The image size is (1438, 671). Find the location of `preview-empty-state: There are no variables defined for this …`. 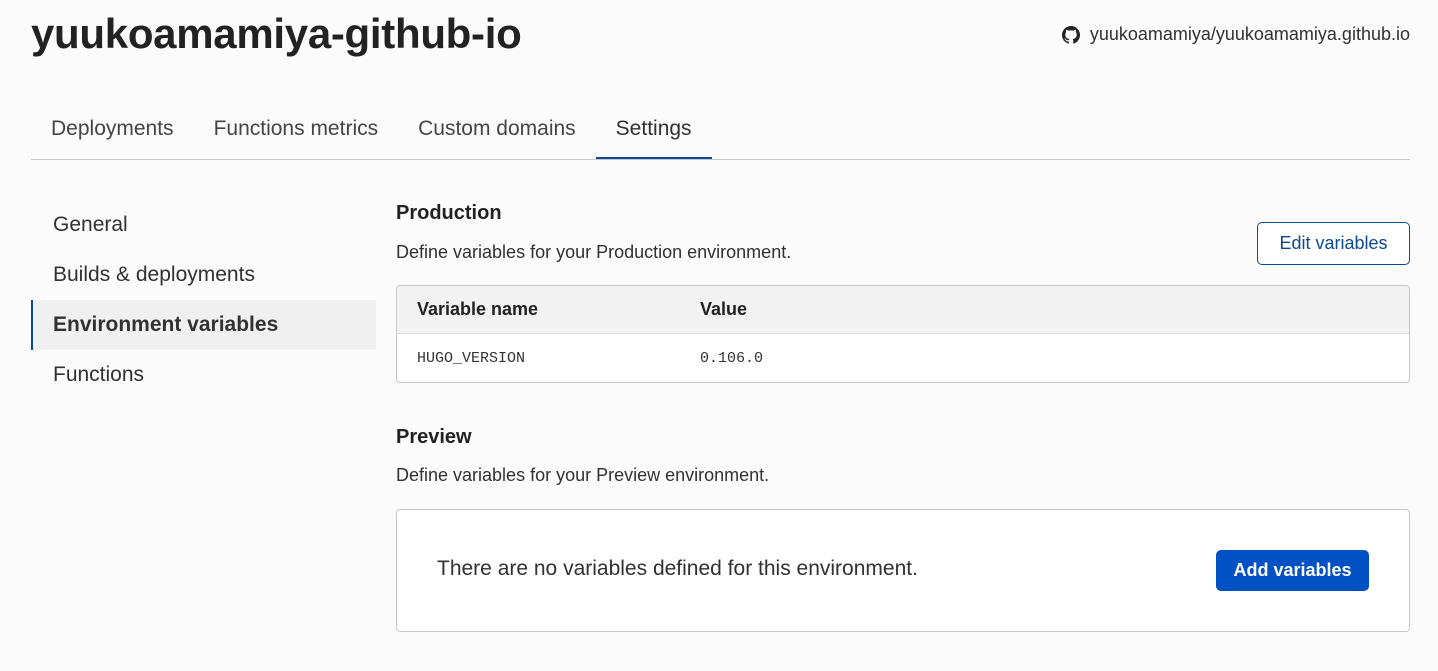

preview-empty-state: There are no variables defined for this … is located at coordinates (903, 570).